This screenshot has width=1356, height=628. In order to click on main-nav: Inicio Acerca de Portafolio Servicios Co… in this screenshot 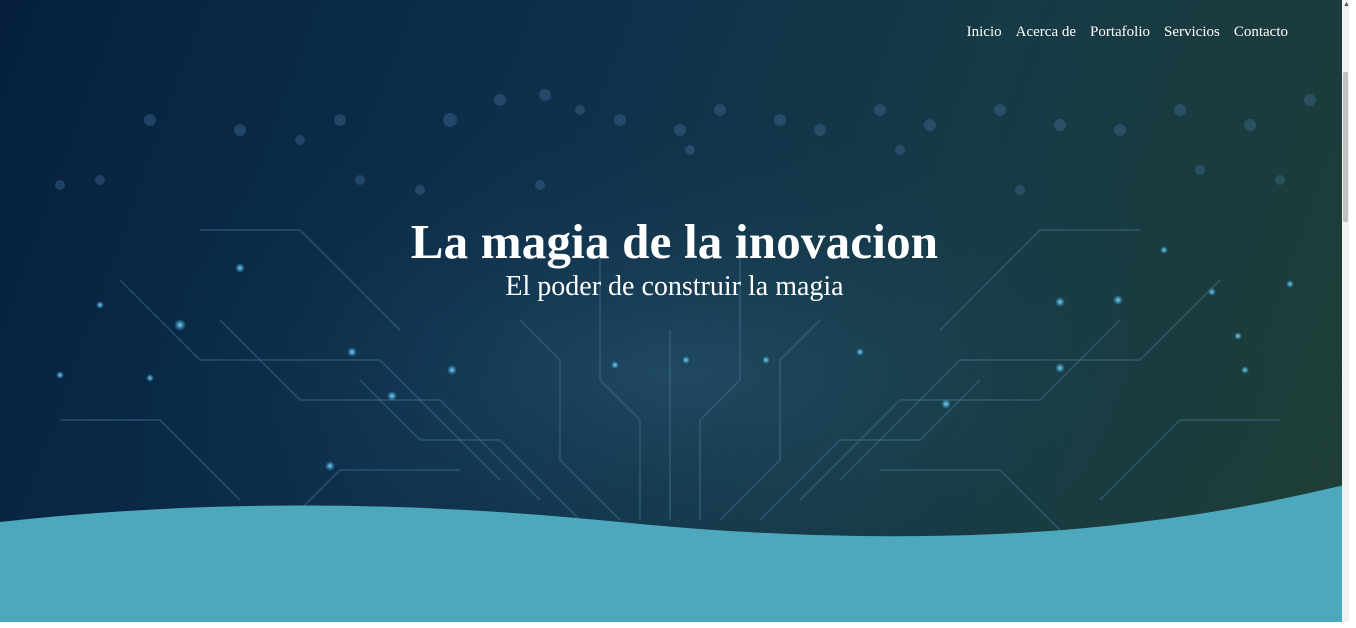, I will do `click(1127, 32)`.